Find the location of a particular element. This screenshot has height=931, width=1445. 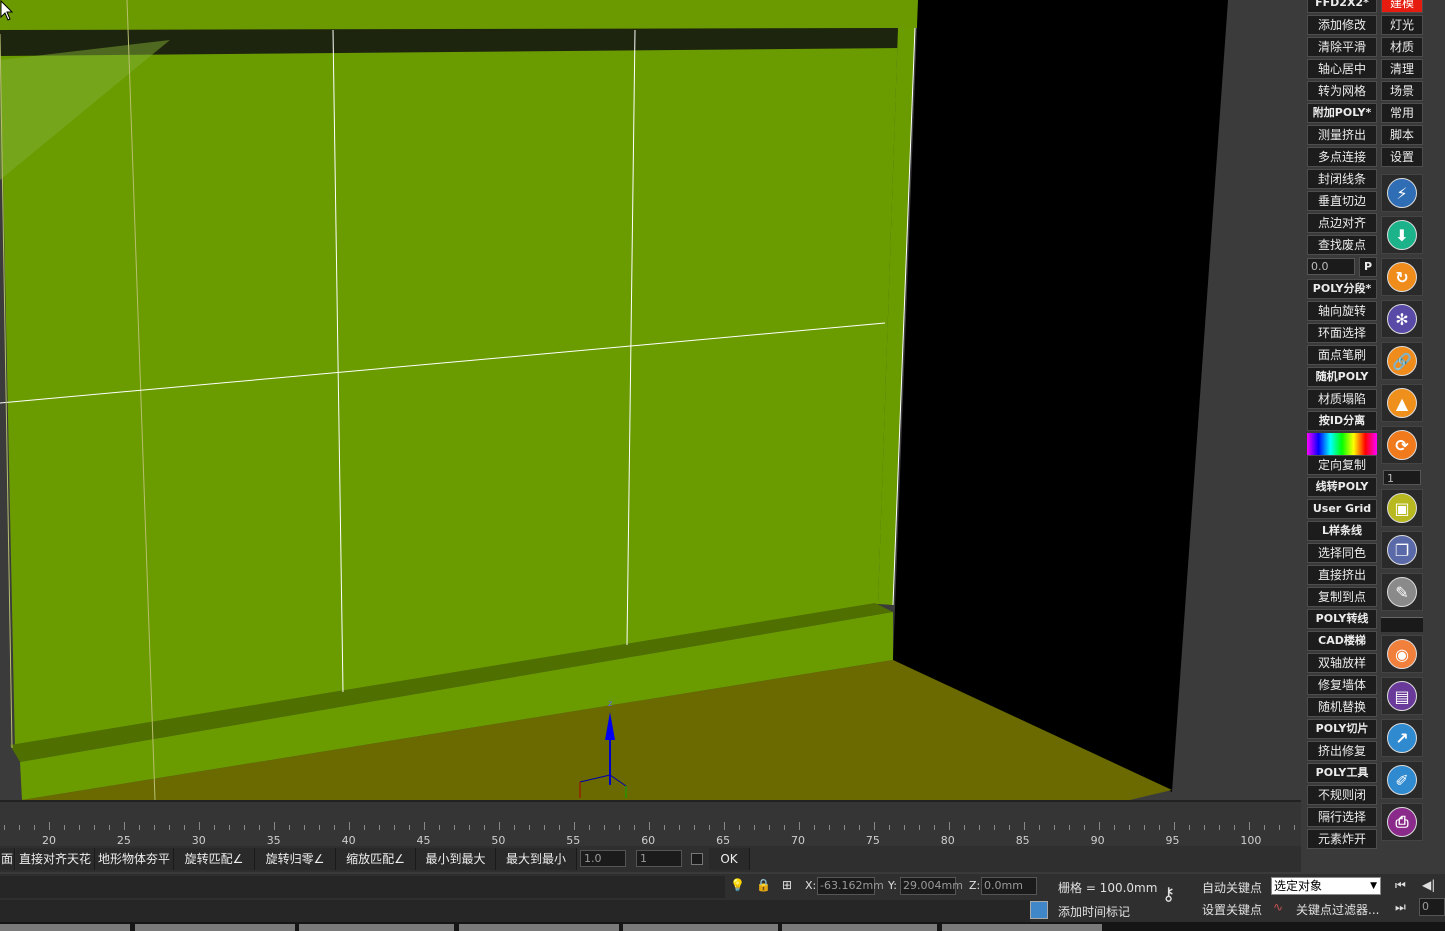

category-tab: 清理 is located at coordinates (1402, 69).